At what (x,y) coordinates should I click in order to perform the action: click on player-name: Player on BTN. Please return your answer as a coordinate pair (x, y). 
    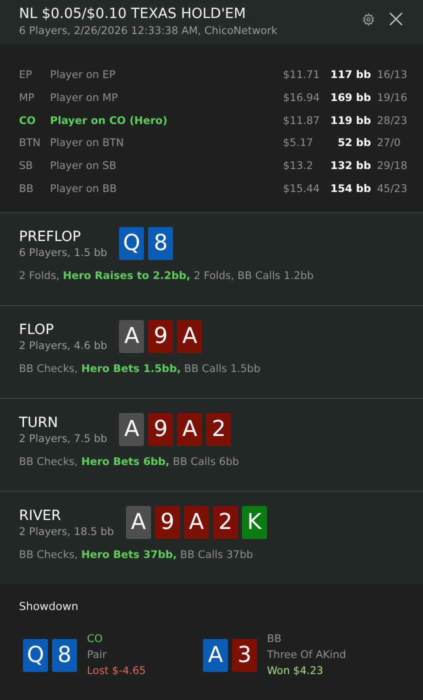
    Looking at the image, I should click on (87, 143).